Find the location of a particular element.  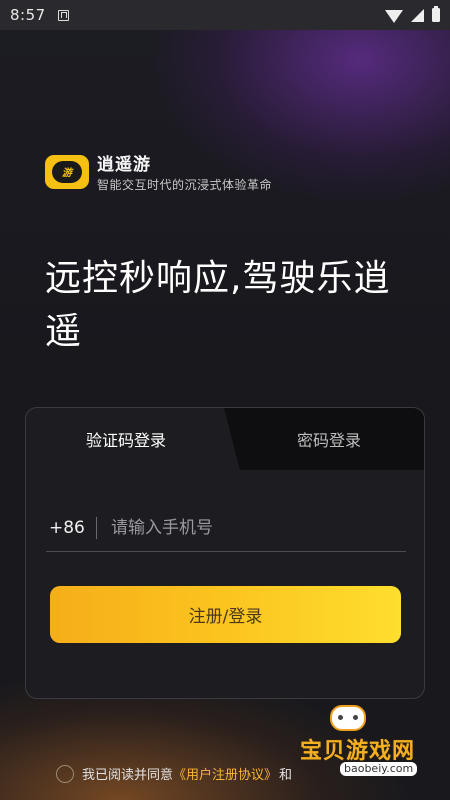

gamepad-icon is located at coordinates (348, 718).